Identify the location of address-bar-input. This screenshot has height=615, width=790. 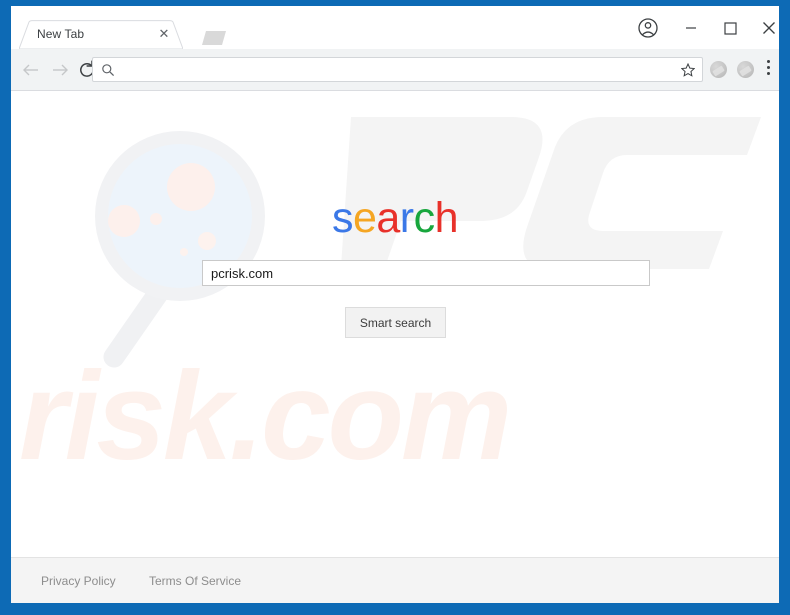
(395, 70).